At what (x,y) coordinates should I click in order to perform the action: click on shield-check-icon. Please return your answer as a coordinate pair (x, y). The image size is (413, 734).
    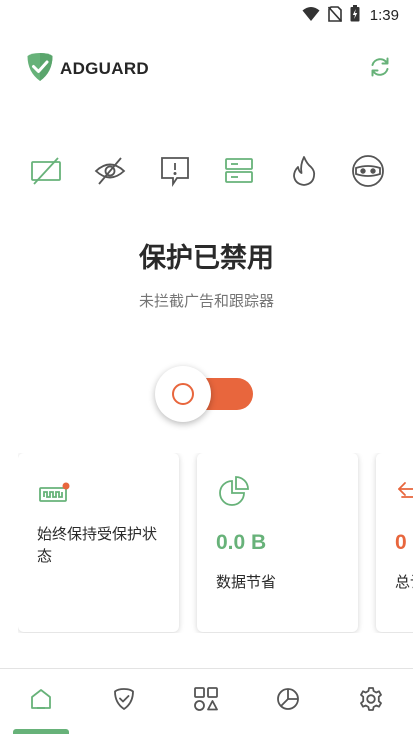
    Looking at the image, I should click on (40, 69).